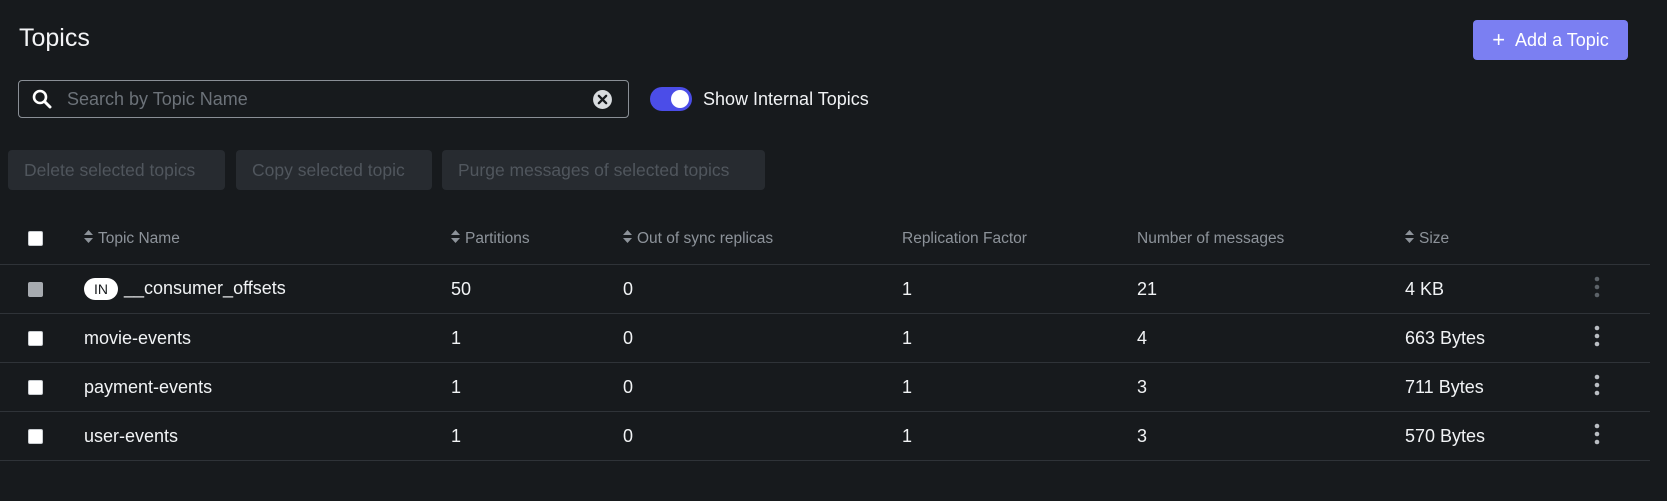 This screenshot has height=501, width=1667. Describe the element at coordinates (537, 239) in the screenshot. I see `column-header-partitions: Partitions` at that location.